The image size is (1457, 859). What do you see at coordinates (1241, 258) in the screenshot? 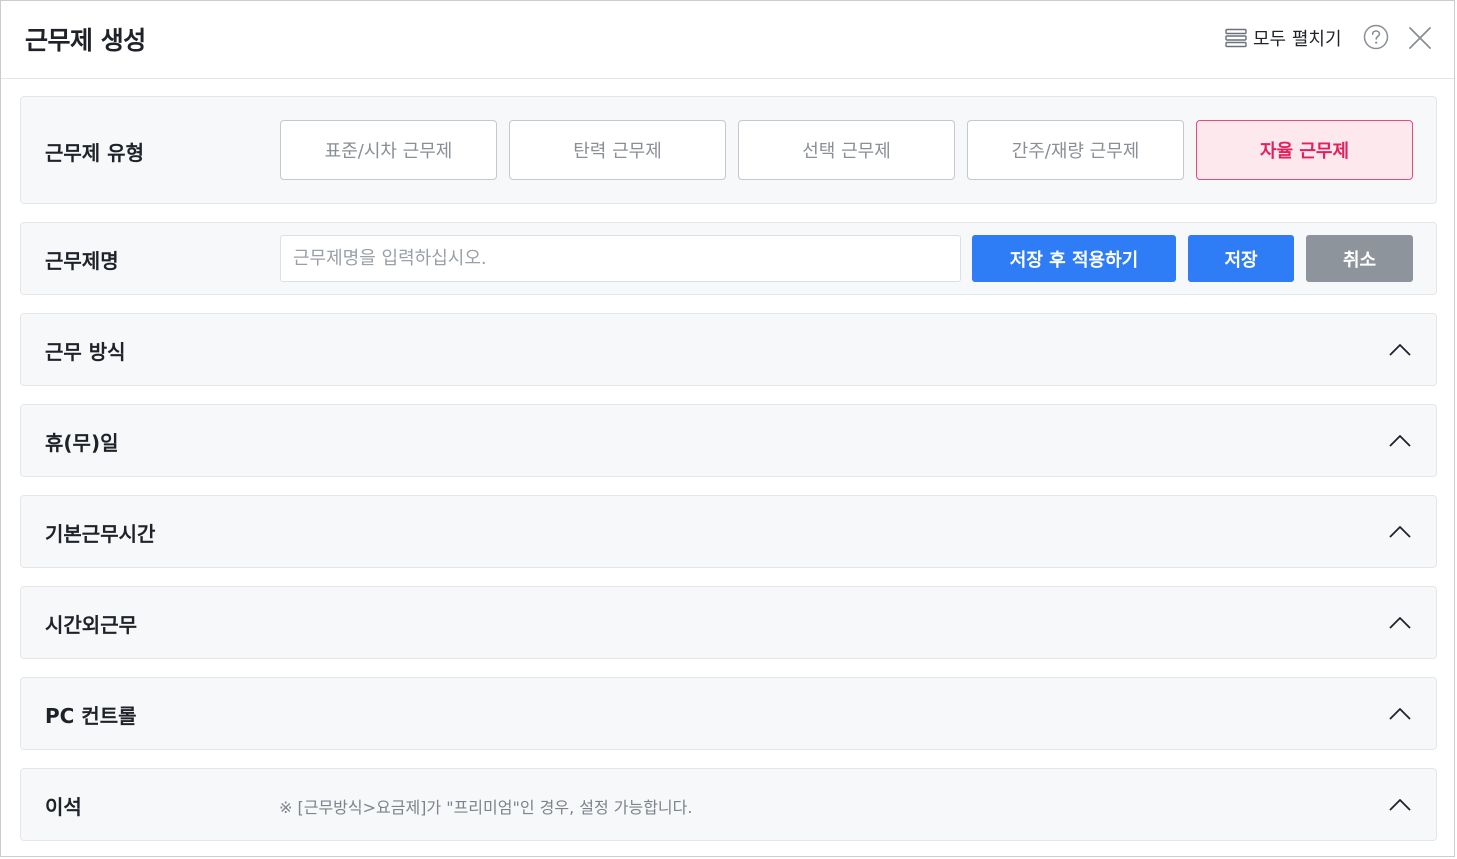
I see `save-button: 저장` at bounding box center [1241, 258].